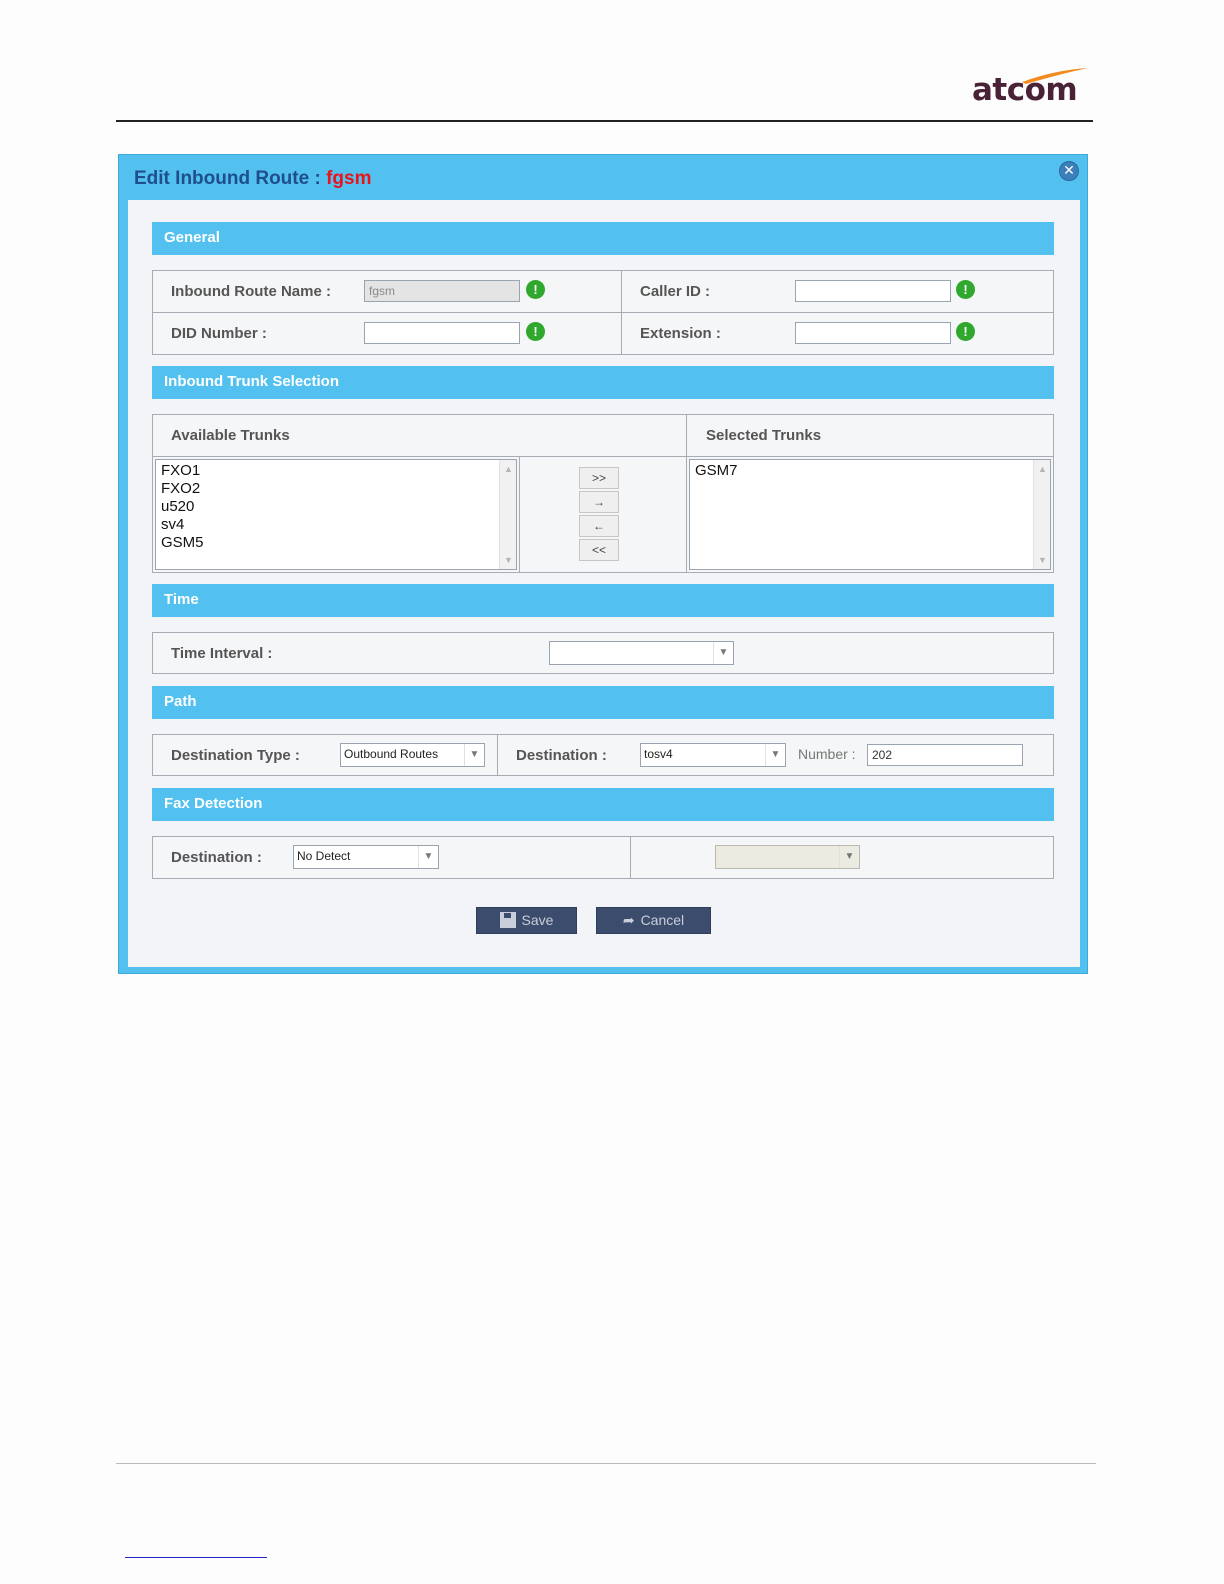 This screenshot has width=1224, height=1584. What do you see at coordinates (1025, 90) in the screenshot?
I see `logo-text: atcom` at bounding box center [1025, 90].